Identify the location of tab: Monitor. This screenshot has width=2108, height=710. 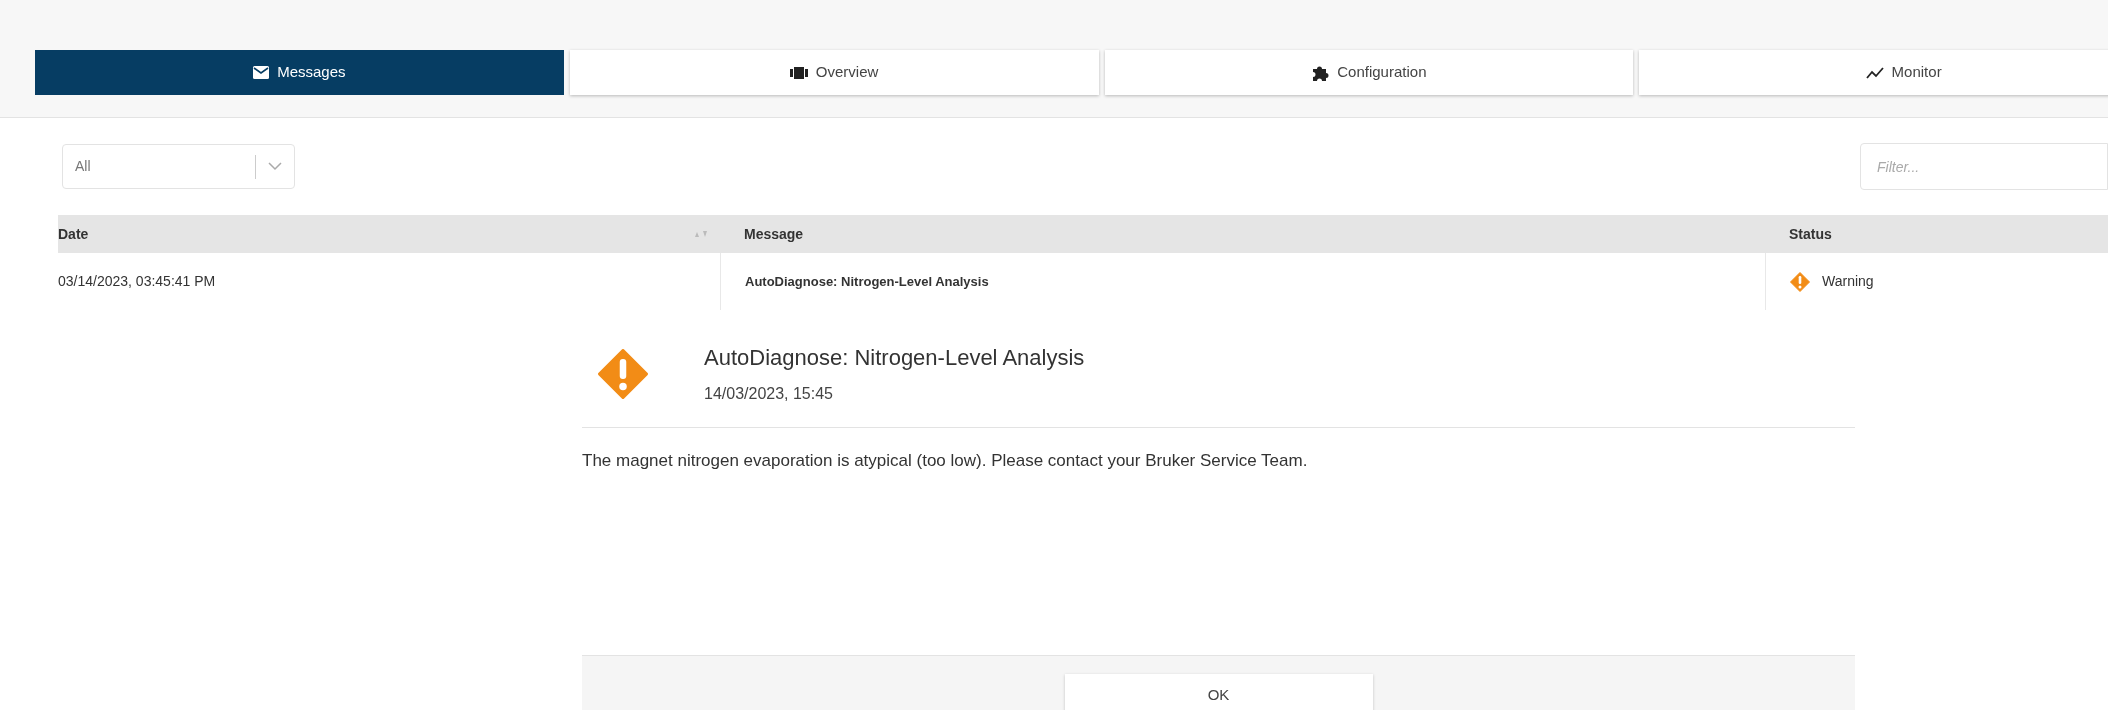
(1873, 72).